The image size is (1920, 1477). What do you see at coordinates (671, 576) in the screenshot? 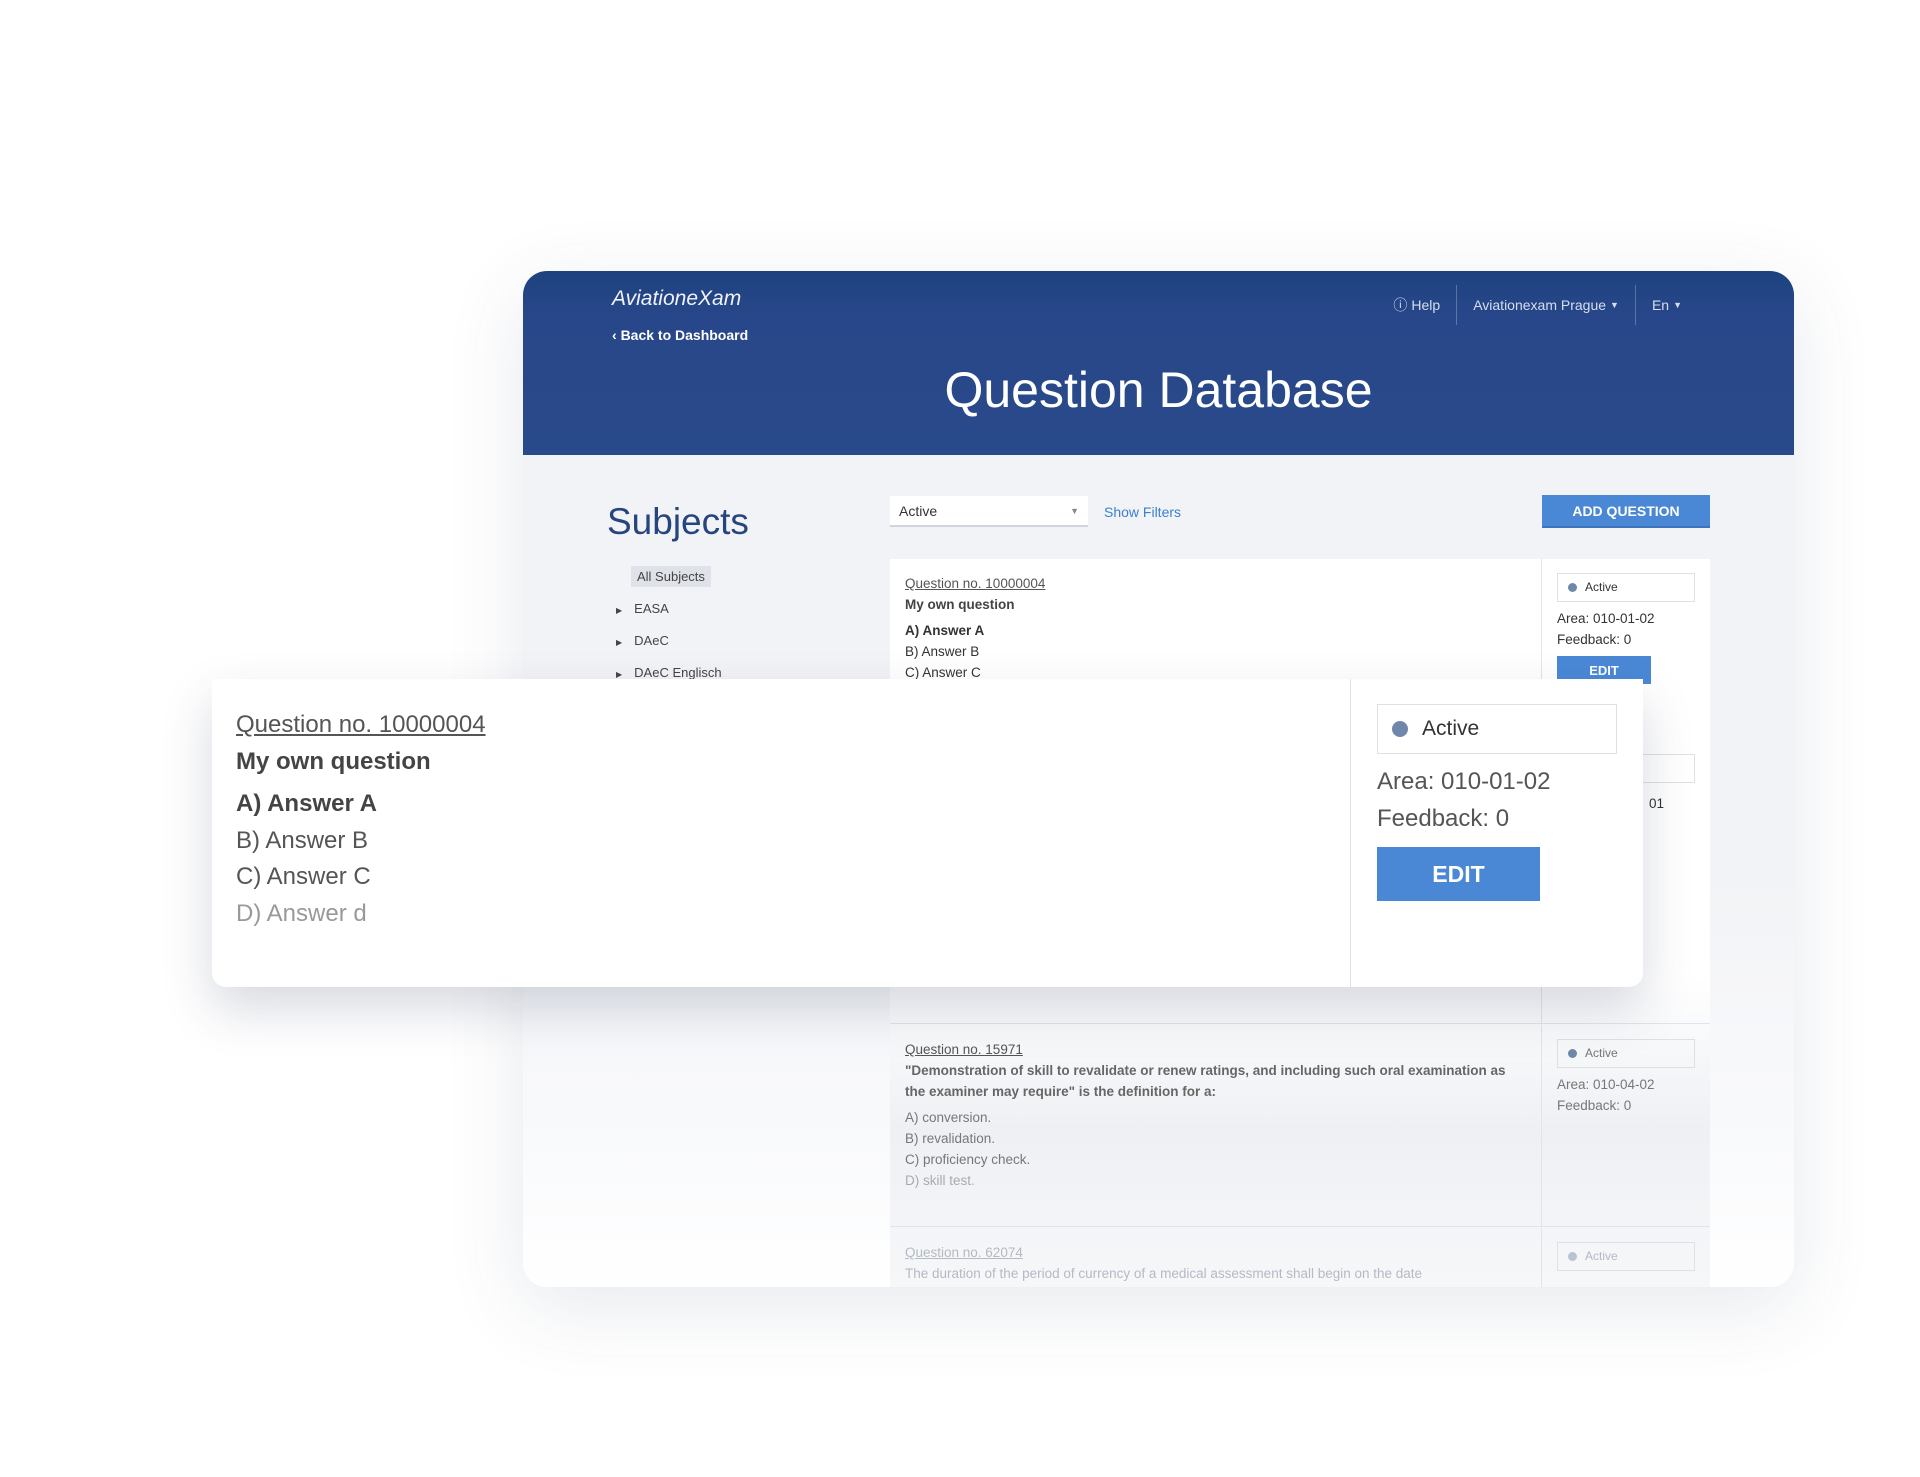
I see `subject-all: All Subjects` at bounding box center [671, 576].